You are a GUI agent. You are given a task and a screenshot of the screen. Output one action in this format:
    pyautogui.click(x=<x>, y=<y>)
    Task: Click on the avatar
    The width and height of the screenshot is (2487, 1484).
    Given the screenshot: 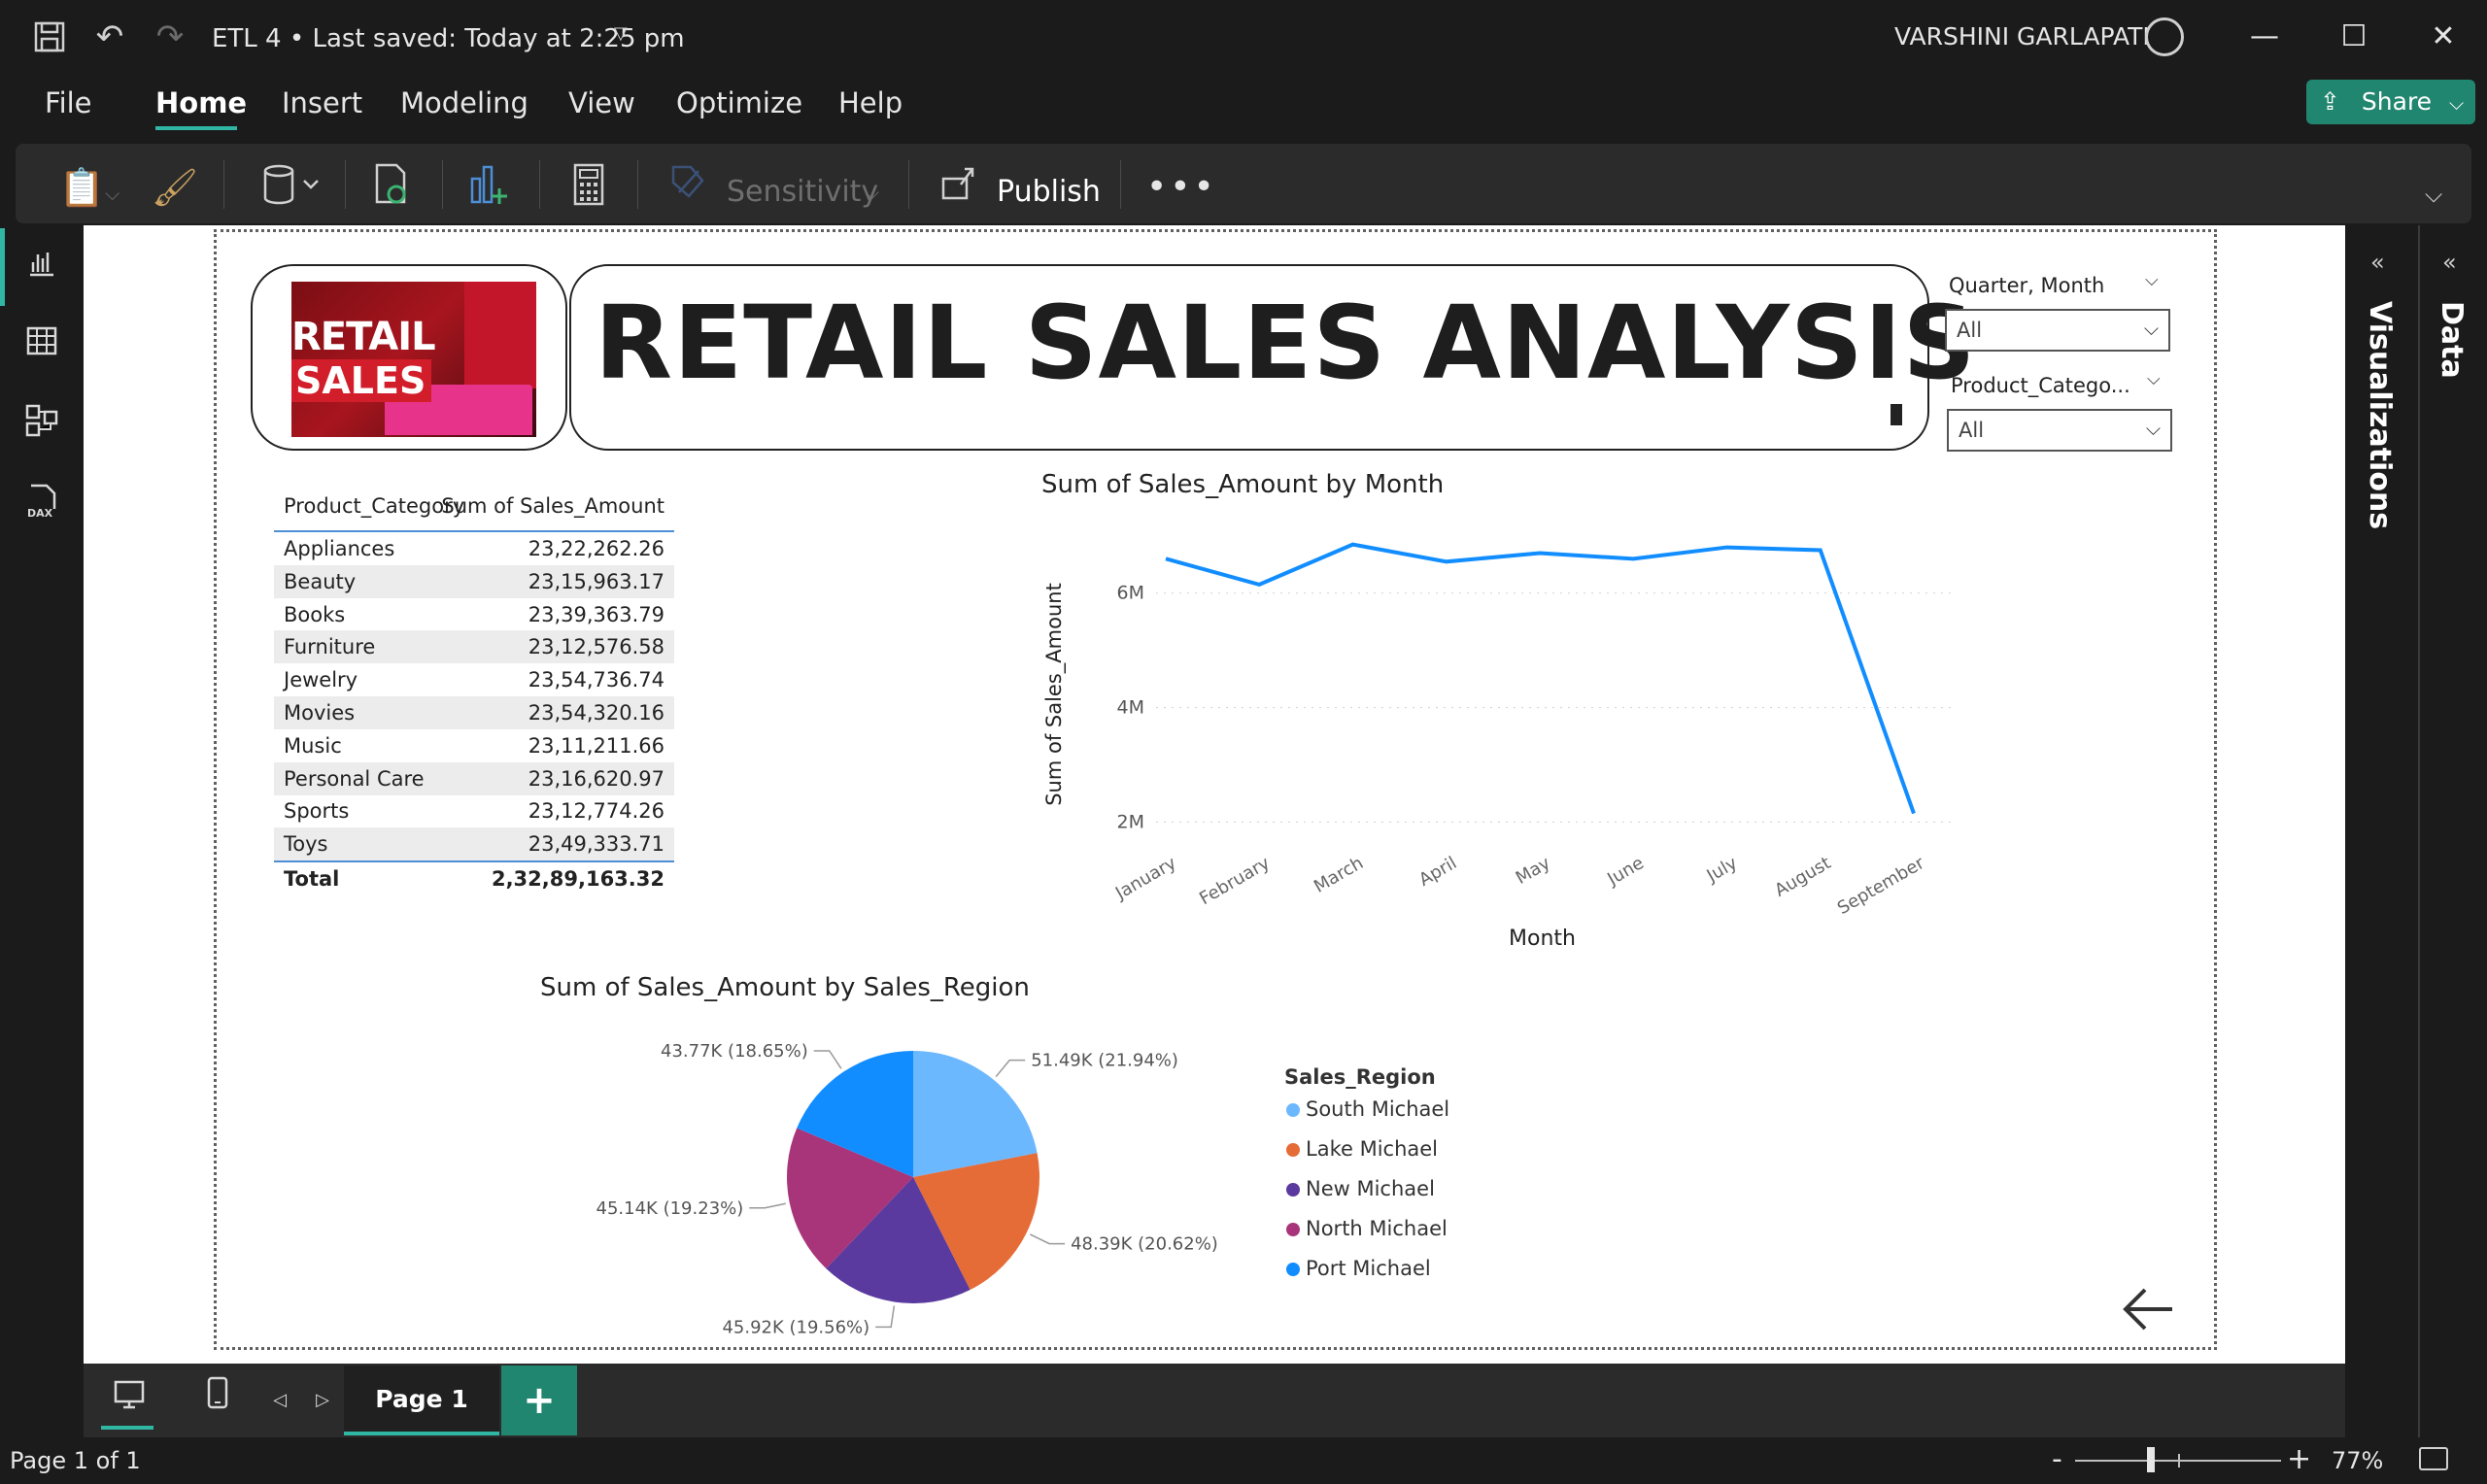 What is the action you would take?
    pyautogui.click(x=2164, y=36)
    